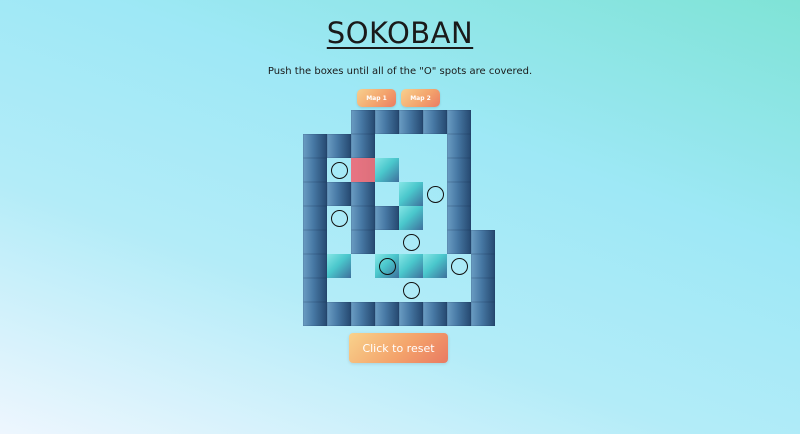 Image resolution: width=800 pixels, height=434 pixels. What do you see at coordinates (398, 348) in the screenshot?
I see `reset-button: Click to reset` at bounding box center [398, 348].